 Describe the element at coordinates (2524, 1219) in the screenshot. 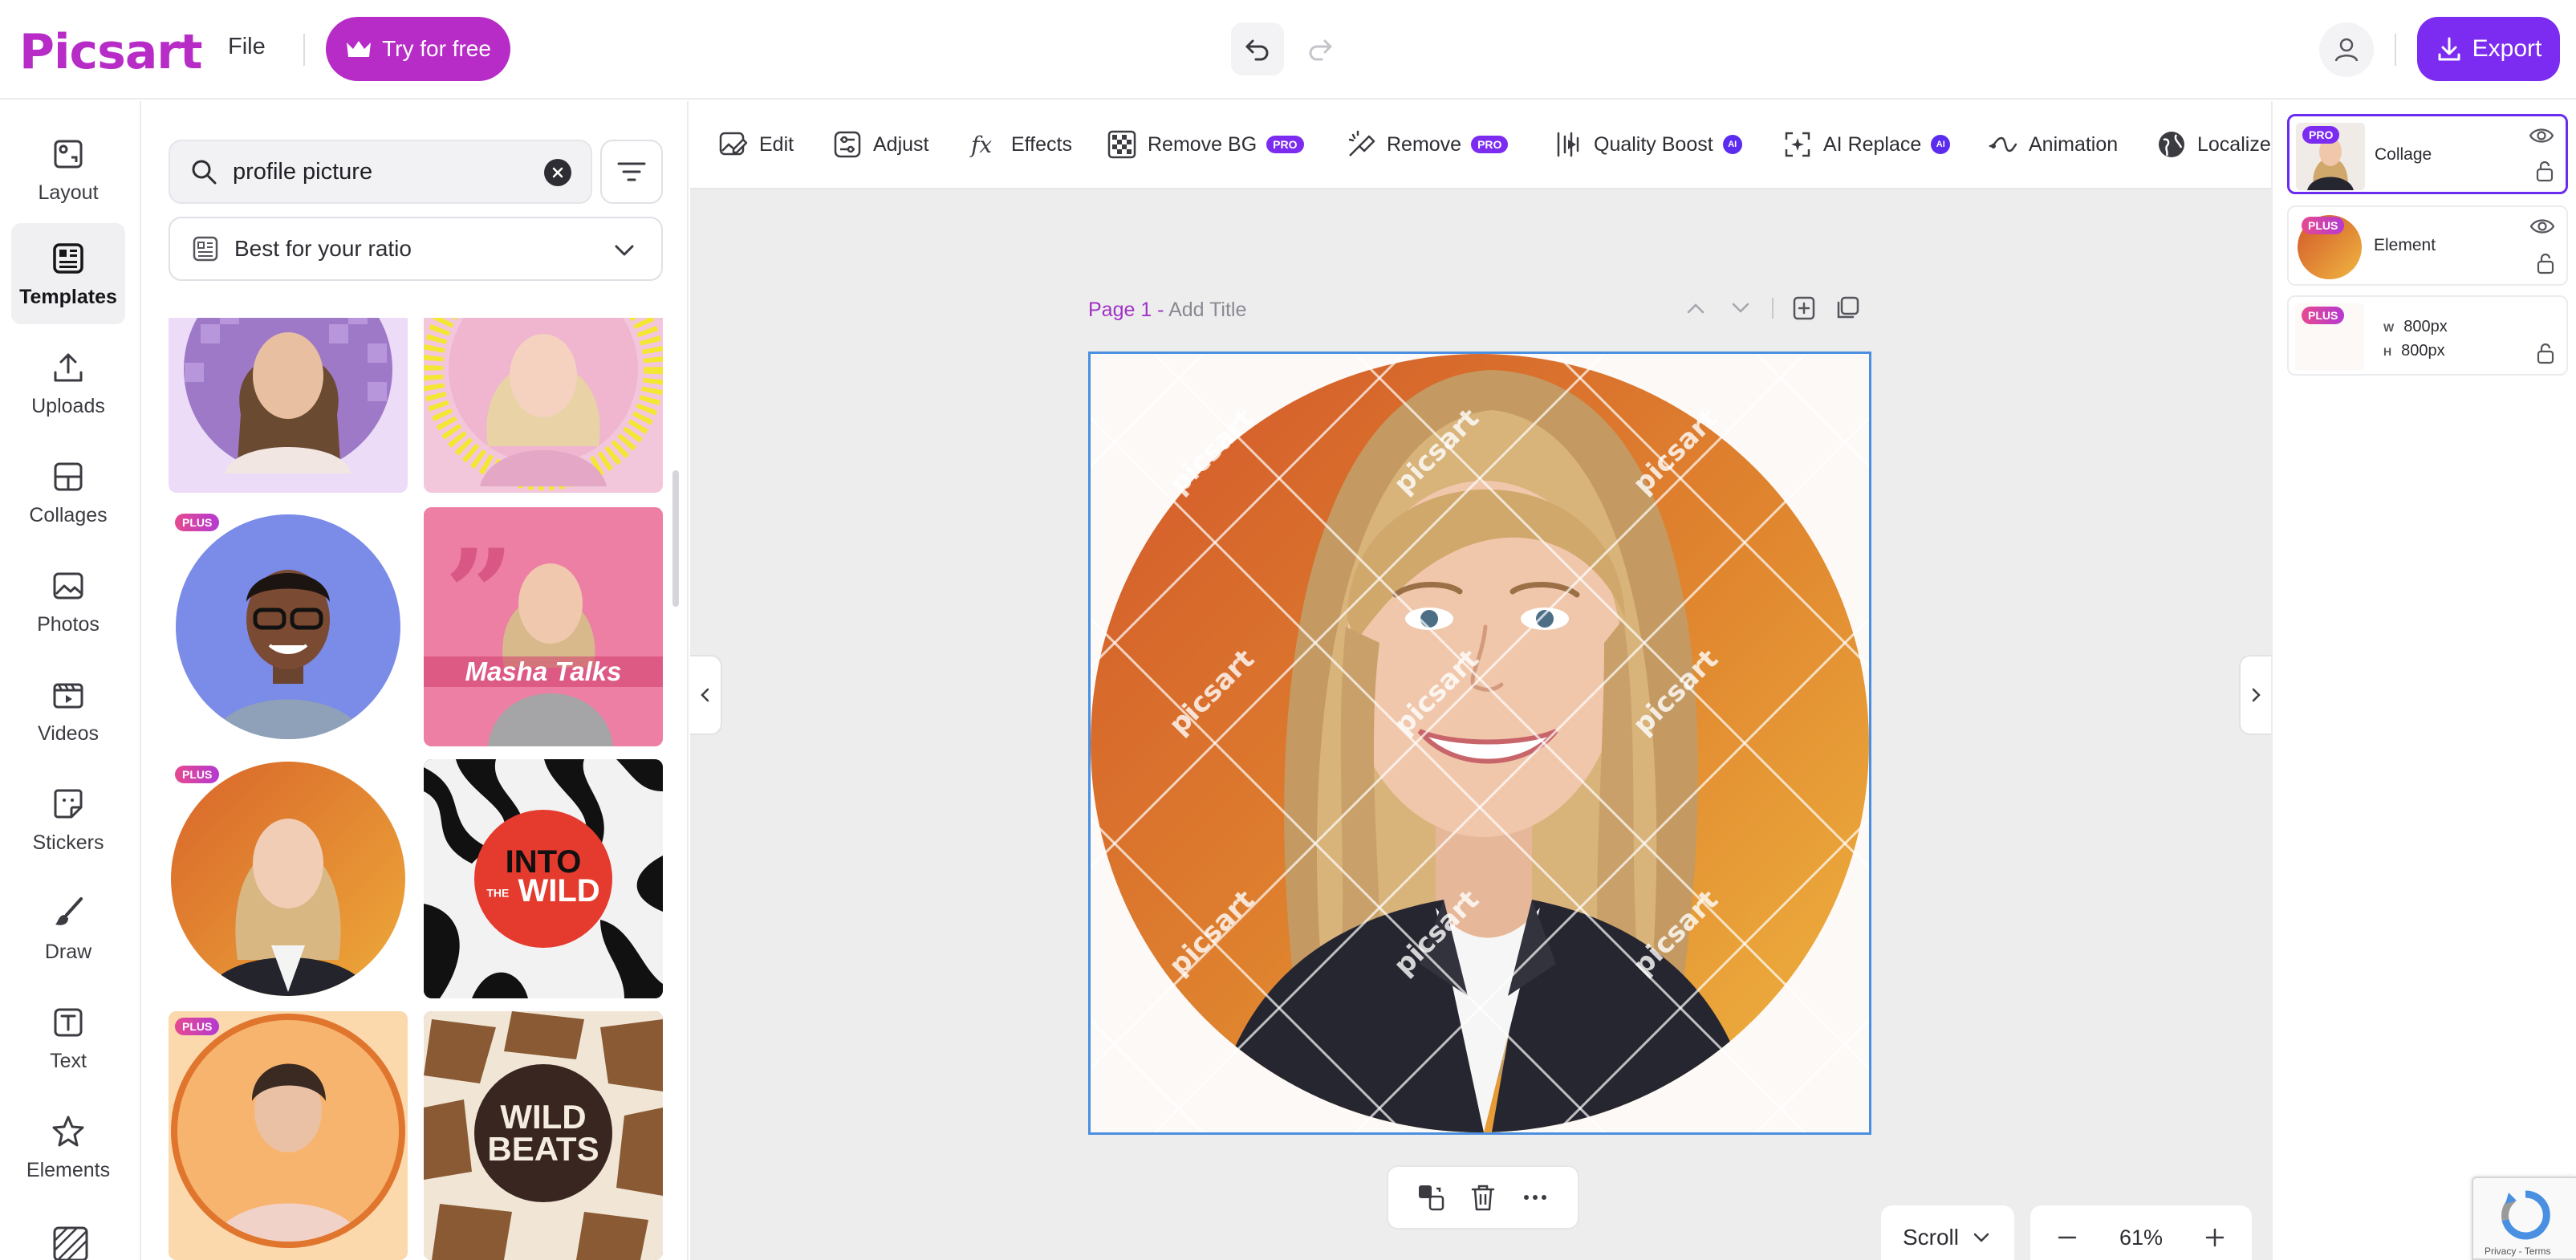

I see `recaptcha-badge: Privacy - Terms` at that location.